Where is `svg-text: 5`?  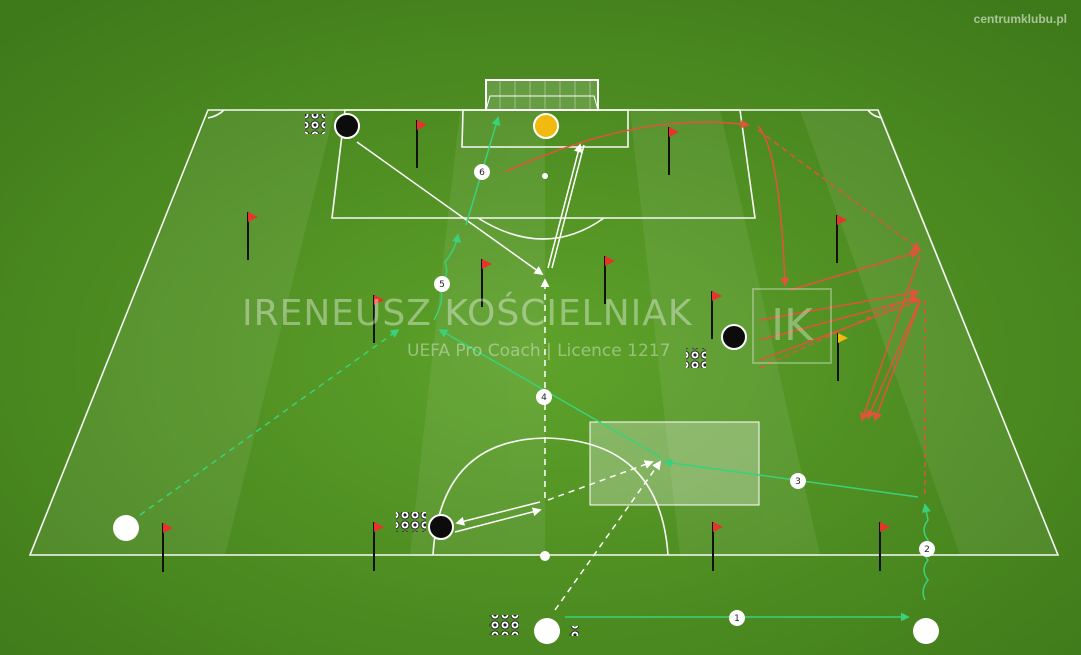
svg-text: 5 is located at coordinates (442, 285).